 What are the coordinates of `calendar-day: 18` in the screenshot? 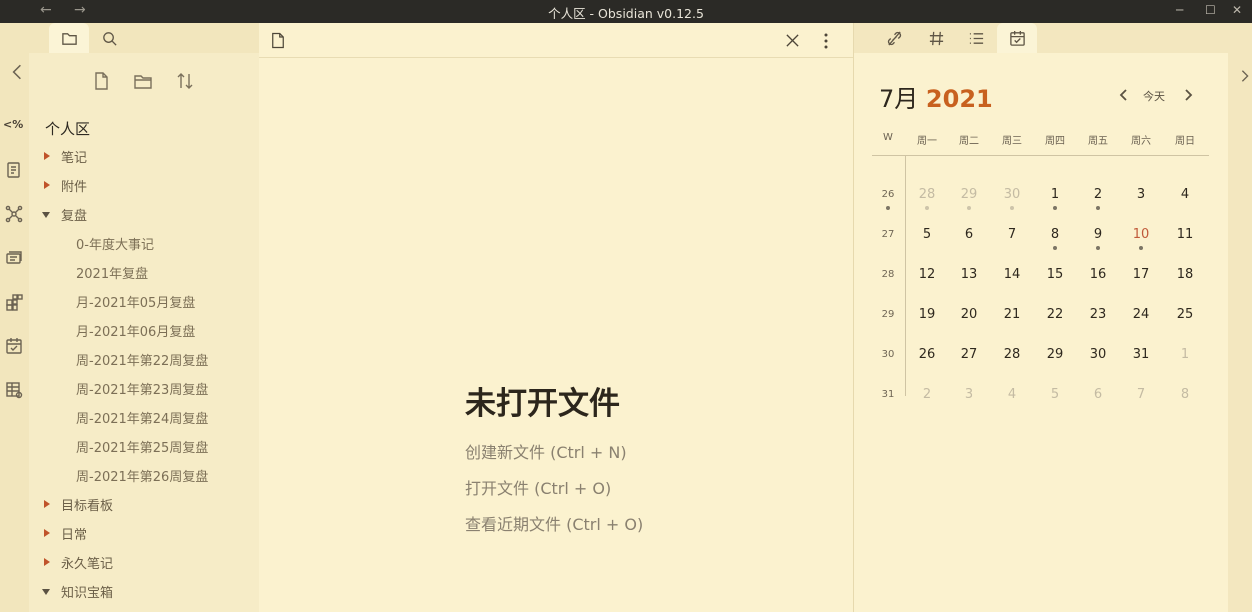 It's located at (1185, 274).